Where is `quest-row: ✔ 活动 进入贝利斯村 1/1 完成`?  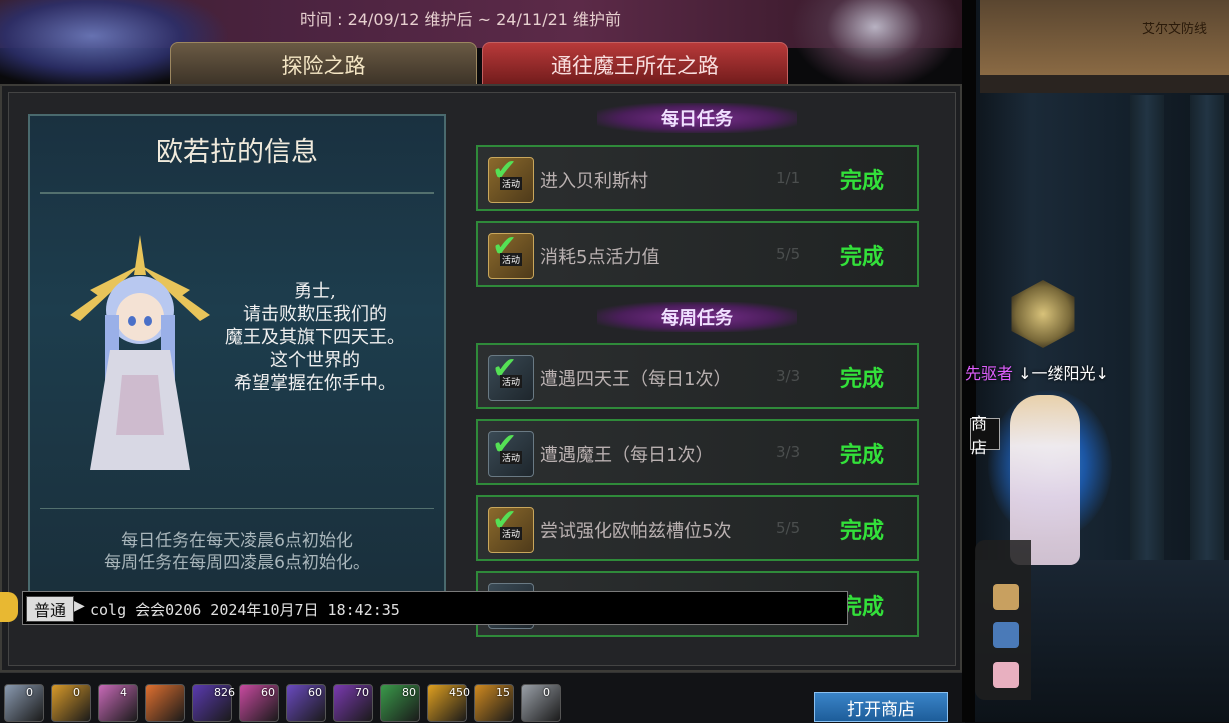
quest-row: ✔ 活动 进入贝利斯村 1/1 完成 is located at coordinates (697, 178).